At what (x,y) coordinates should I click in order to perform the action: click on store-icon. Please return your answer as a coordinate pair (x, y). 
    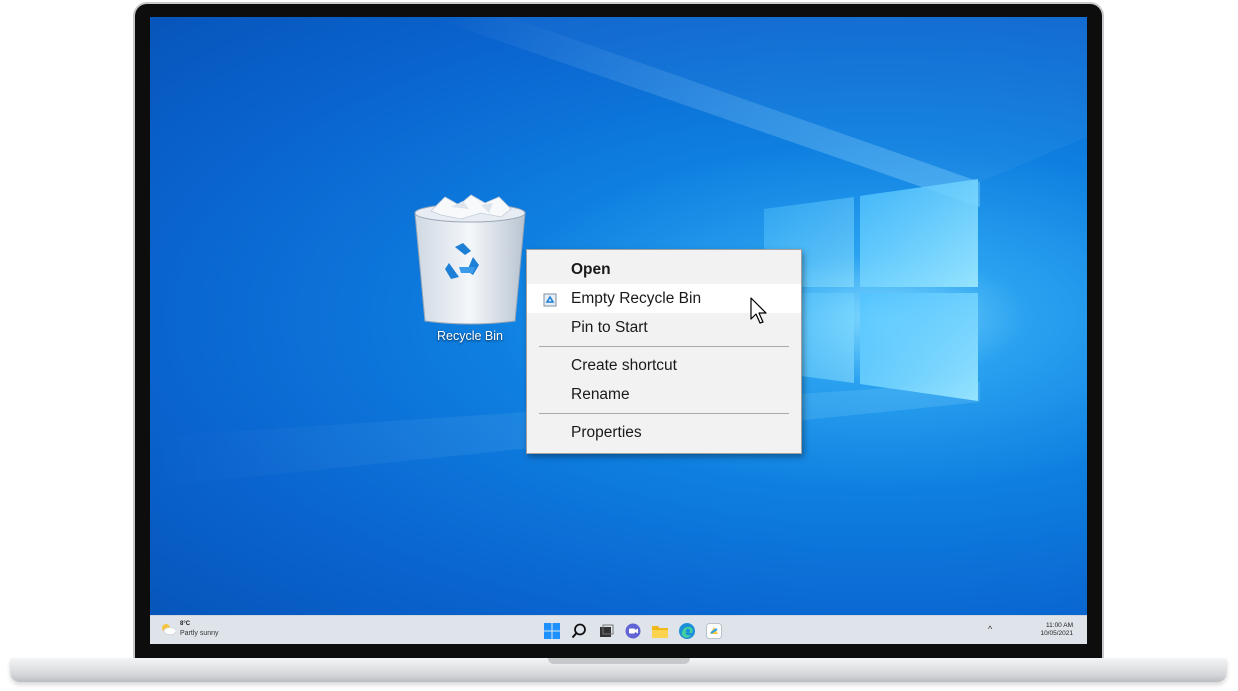
    Looking at the image, I should click on (714, 631).